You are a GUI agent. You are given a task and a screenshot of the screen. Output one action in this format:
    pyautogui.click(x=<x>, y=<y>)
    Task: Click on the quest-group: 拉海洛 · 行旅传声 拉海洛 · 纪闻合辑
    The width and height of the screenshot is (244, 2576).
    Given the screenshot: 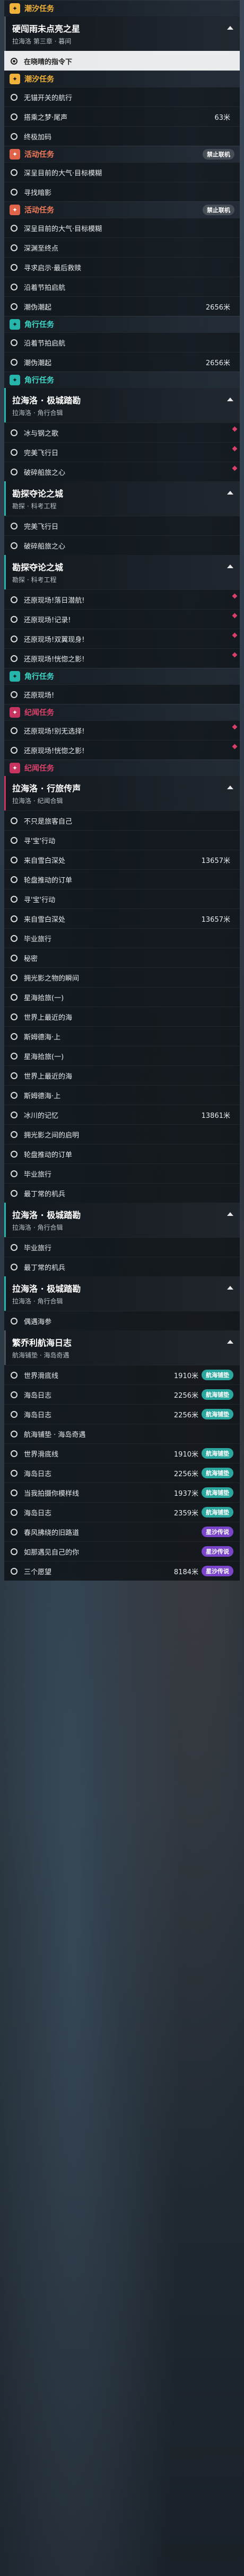 What is the action you would take?
    pyautogui.click(x=122, y=793)
    